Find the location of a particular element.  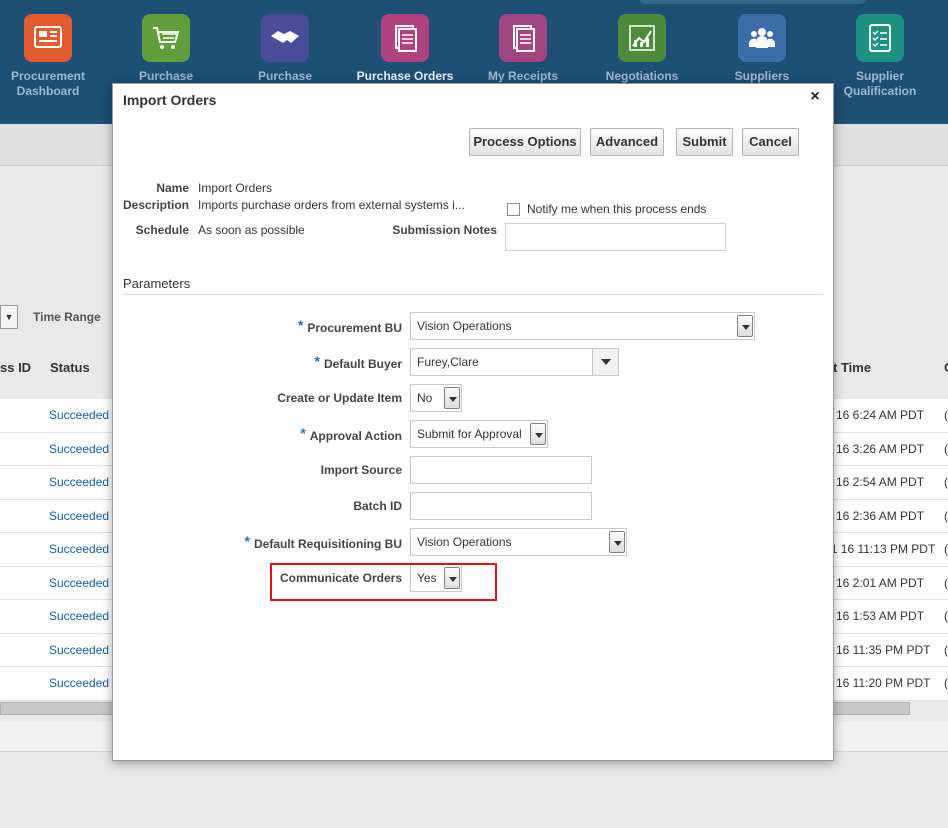

time-cell: 16 11:20 PM PDT is located at coordinates (883, 683).